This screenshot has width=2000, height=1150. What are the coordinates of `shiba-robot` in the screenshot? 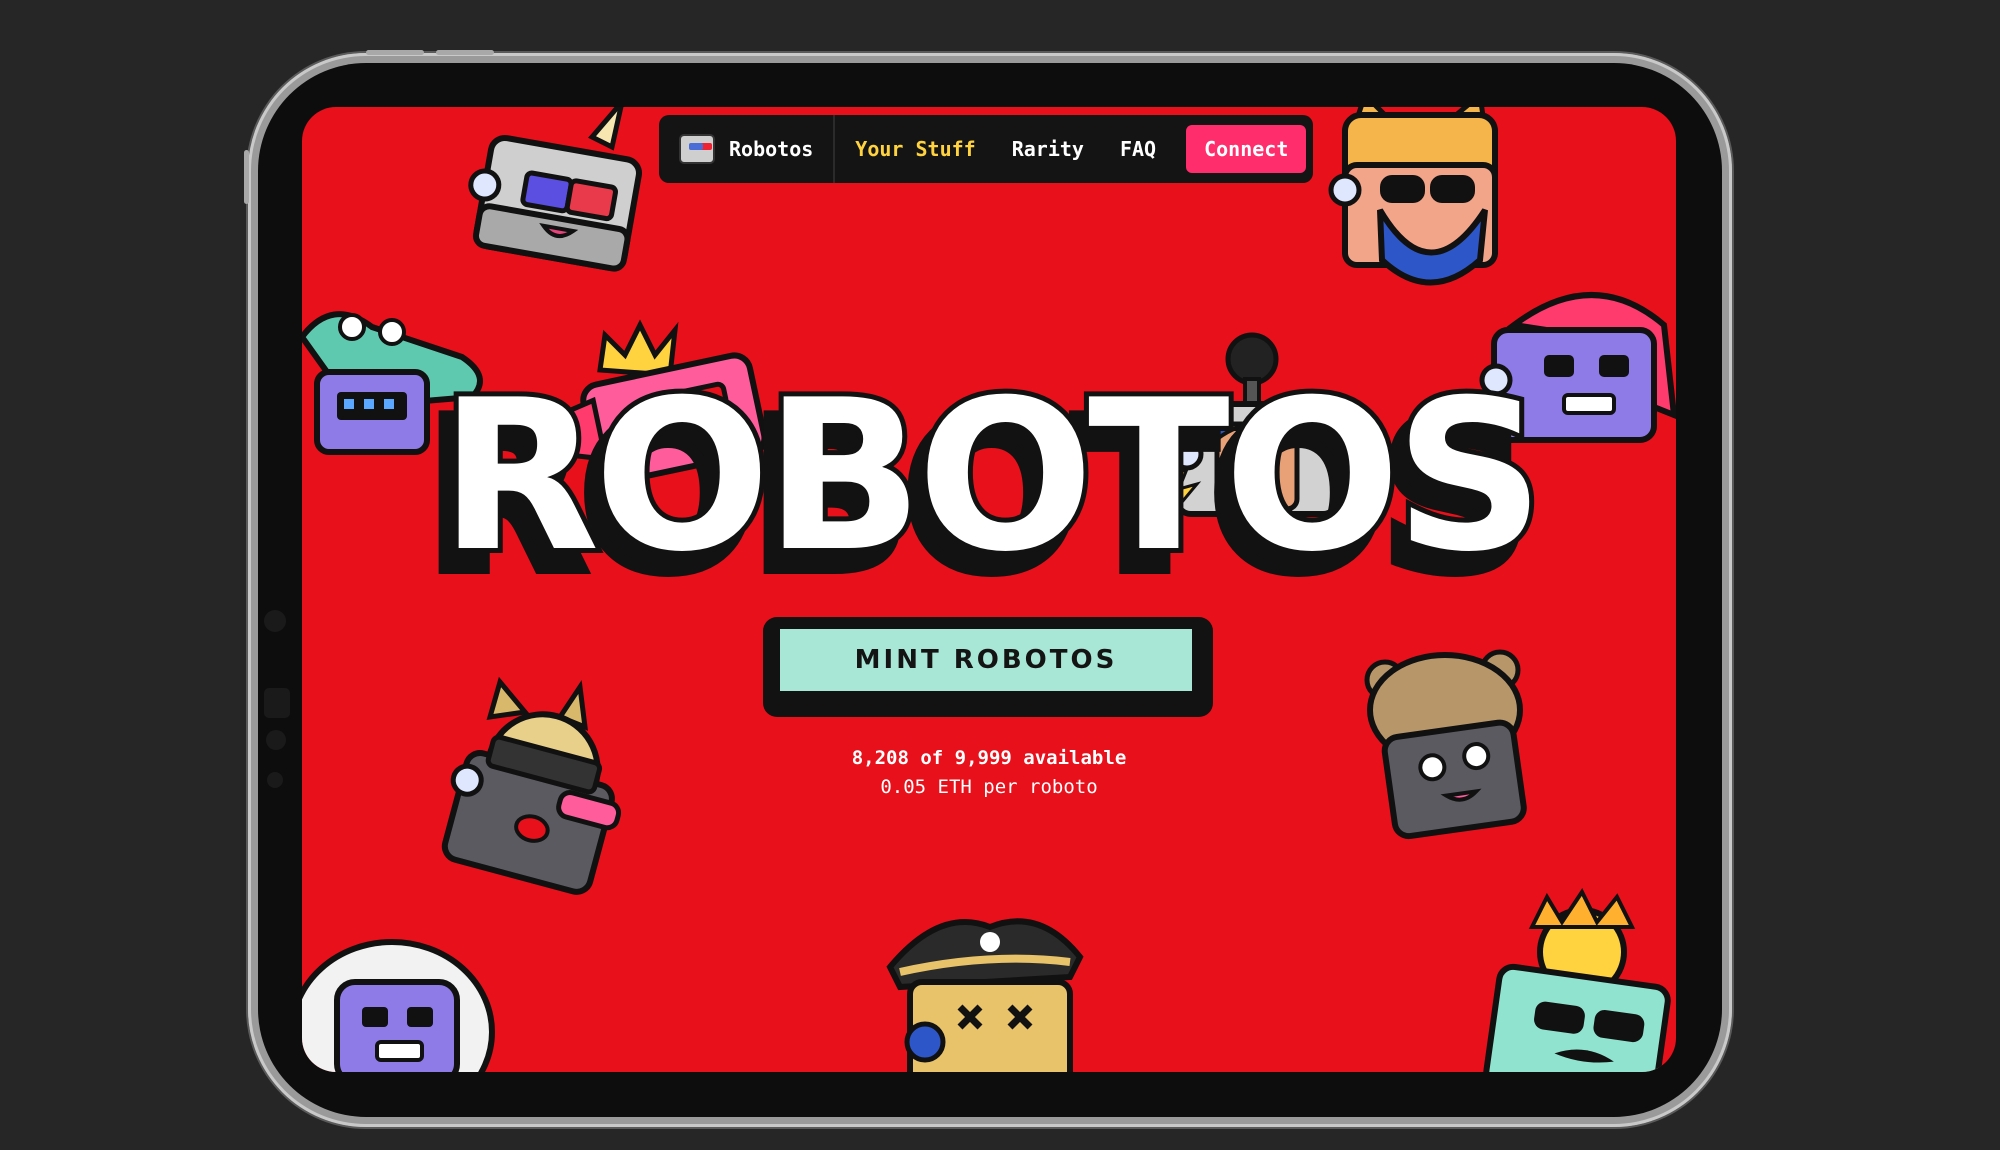 It's located at (530, 786).